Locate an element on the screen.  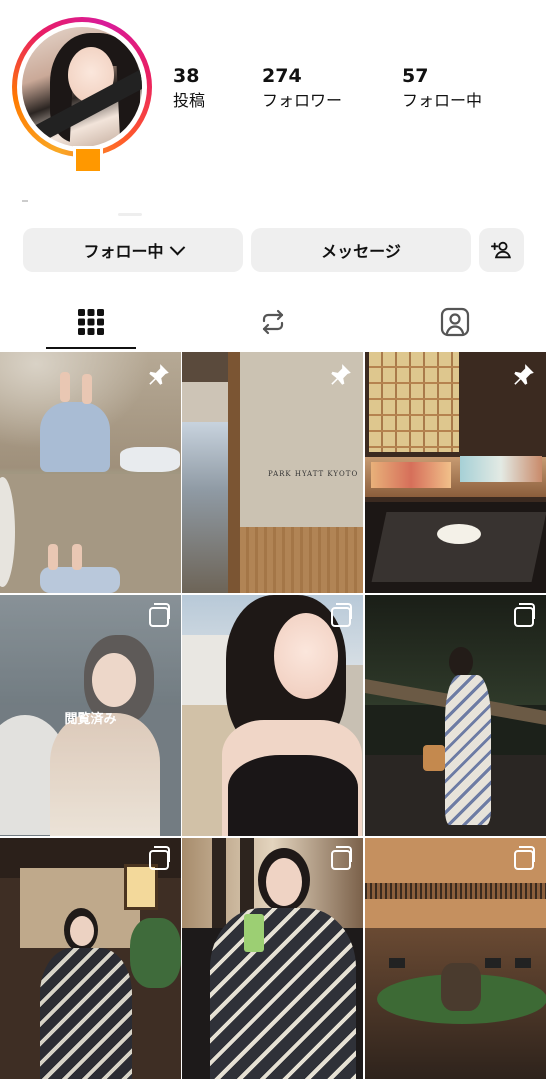
following-button: フォロー中 is located at coordinates (133, 250).